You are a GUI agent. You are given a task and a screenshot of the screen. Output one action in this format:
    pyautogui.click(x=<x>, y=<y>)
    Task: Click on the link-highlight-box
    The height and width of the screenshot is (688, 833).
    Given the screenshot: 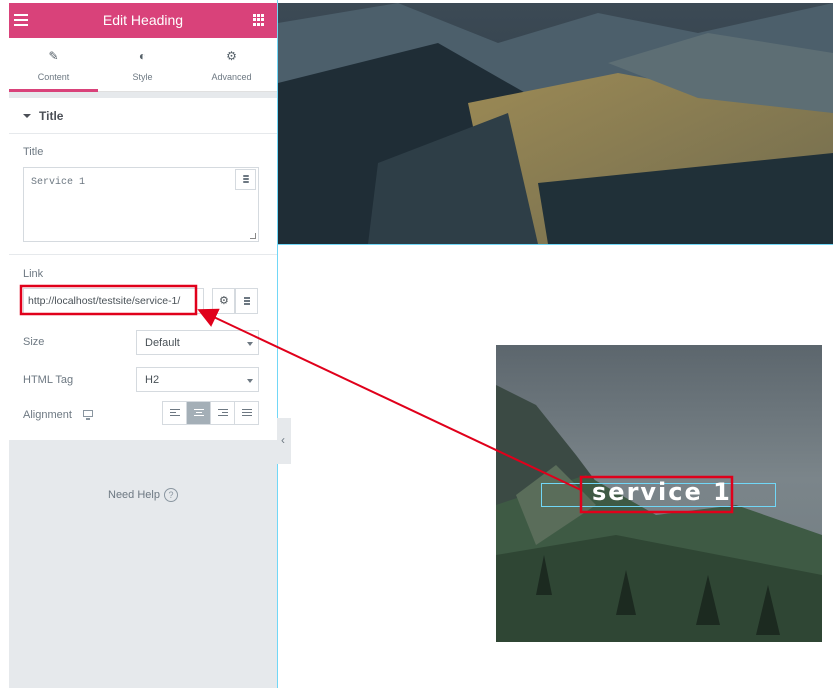 What is the action you would take?
    pyautogui.click(x=108, y=300)
    